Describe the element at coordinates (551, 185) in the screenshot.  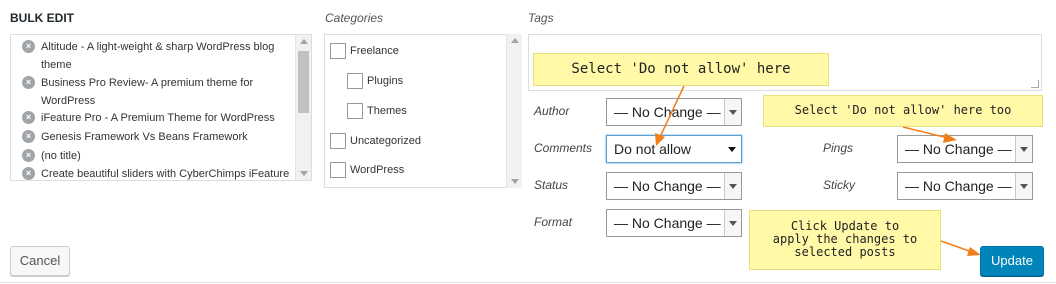
I see `status-label: Status` at that location.